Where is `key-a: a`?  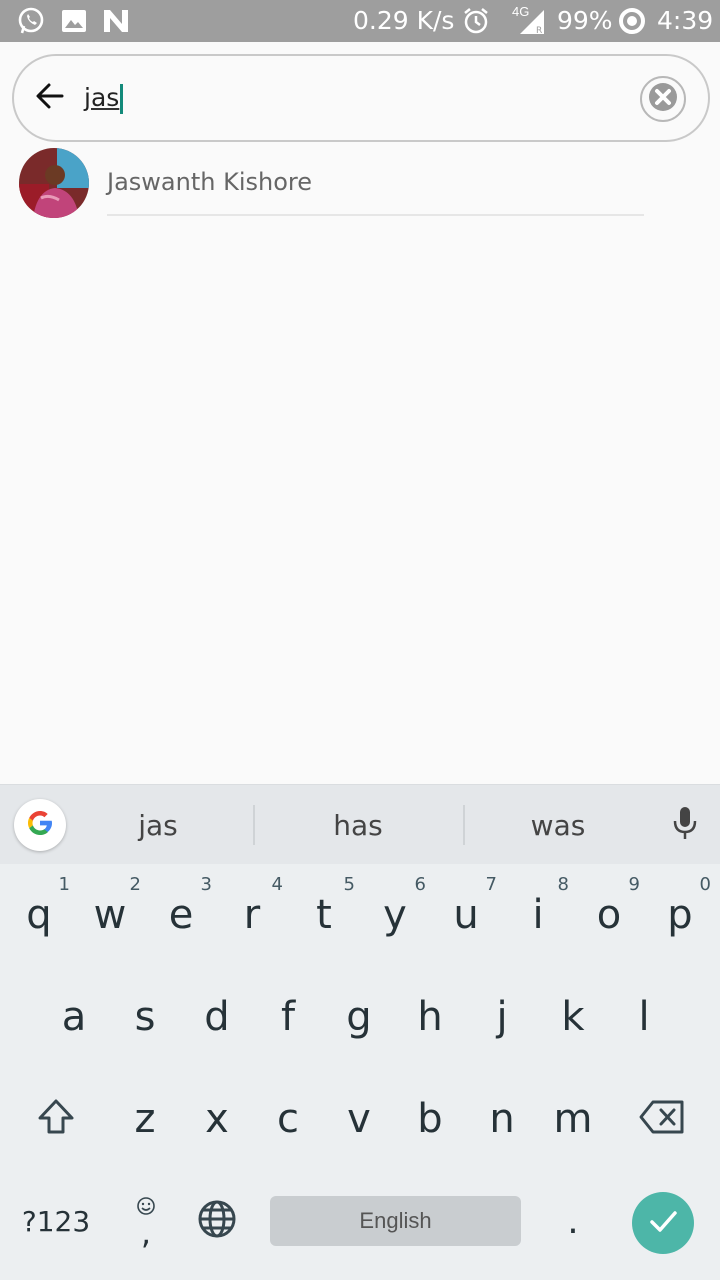
key-a: a is located at coordinates (74, 1017).